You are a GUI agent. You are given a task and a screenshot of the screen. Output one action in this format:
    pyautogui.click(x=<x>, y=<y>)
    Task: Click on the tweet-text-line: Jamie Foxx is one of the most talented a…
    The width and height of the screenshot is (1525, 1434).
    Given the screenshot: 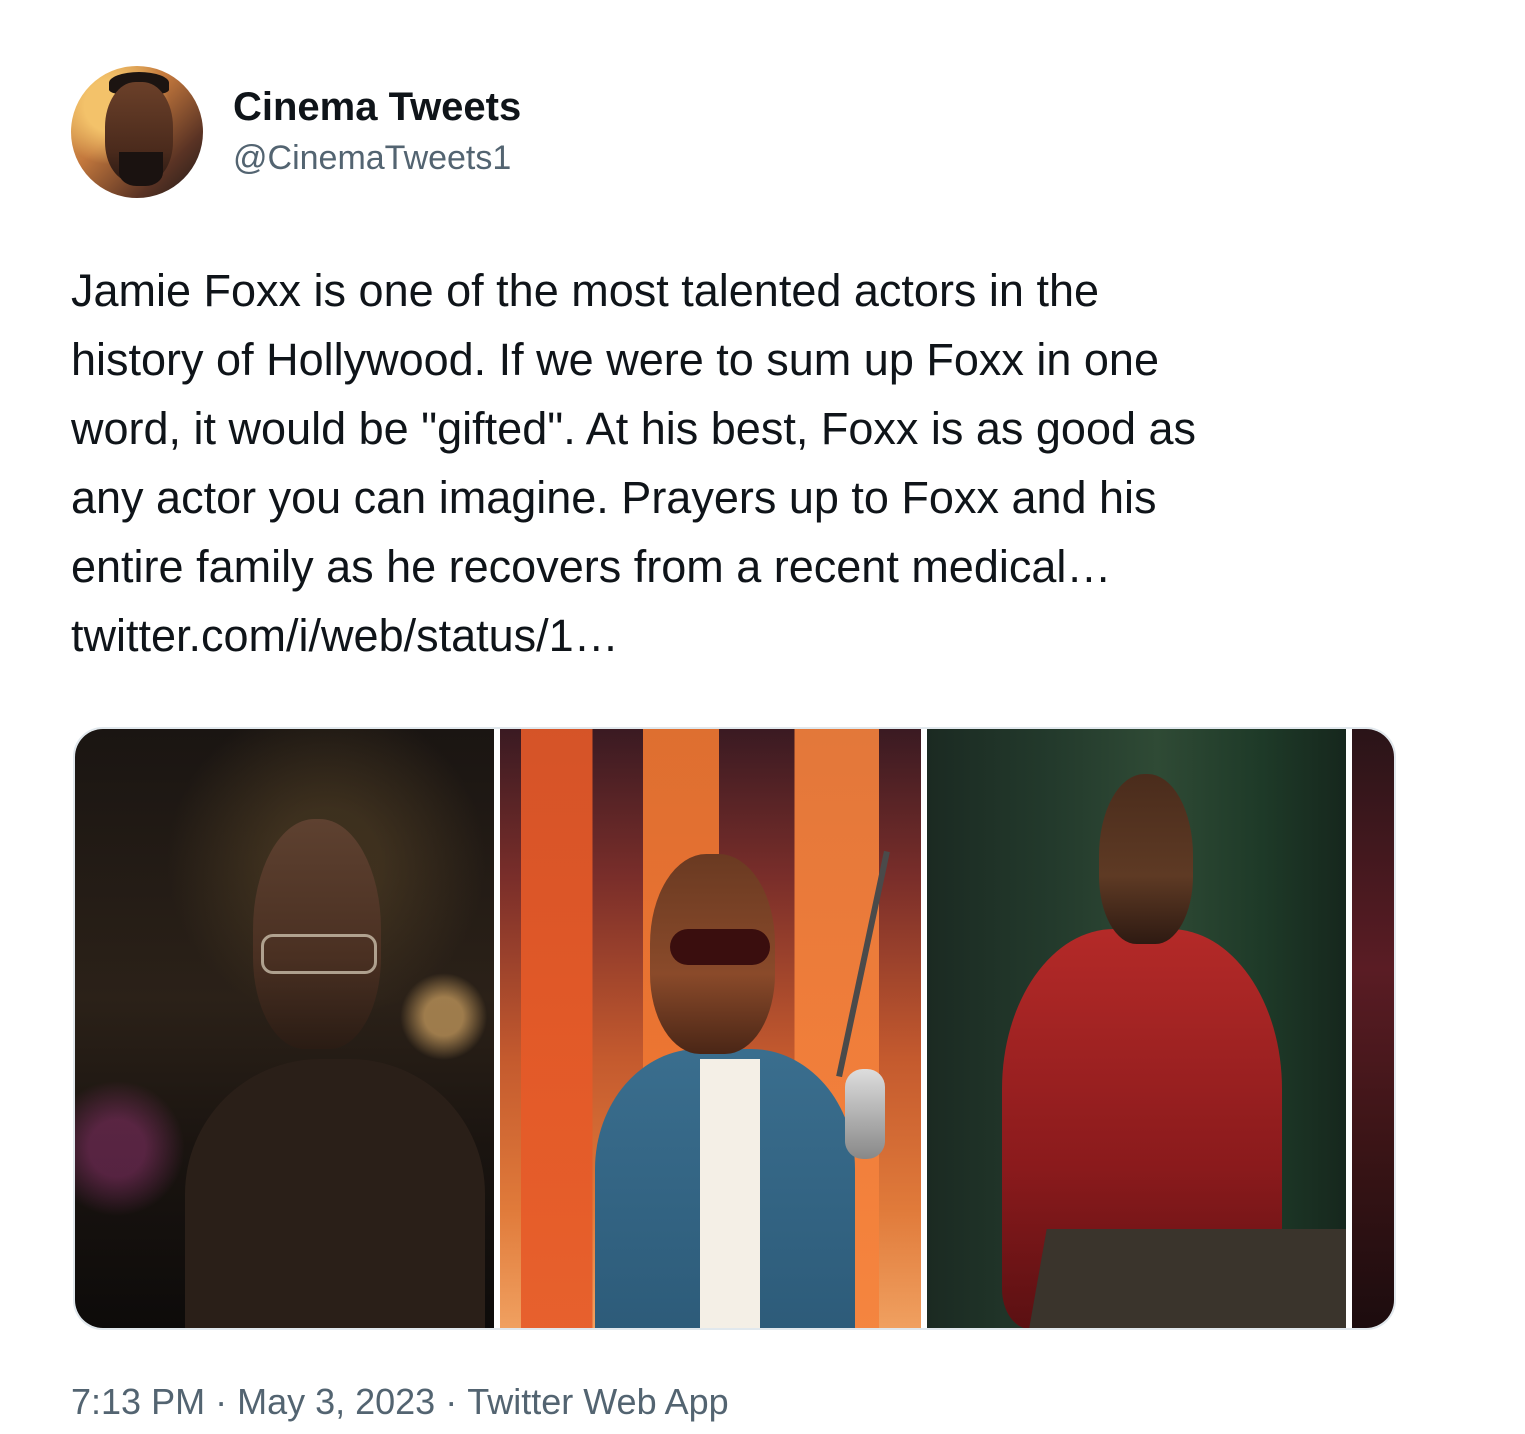 What is the action you would take?
    pyautogui.click(x=585, y=290)
    